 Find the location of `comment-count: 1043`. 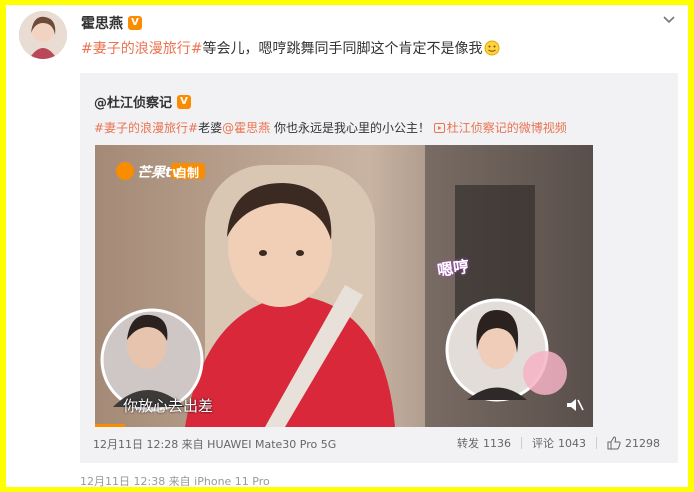

comment-count: 1043 is located at coordinates (572, 443).